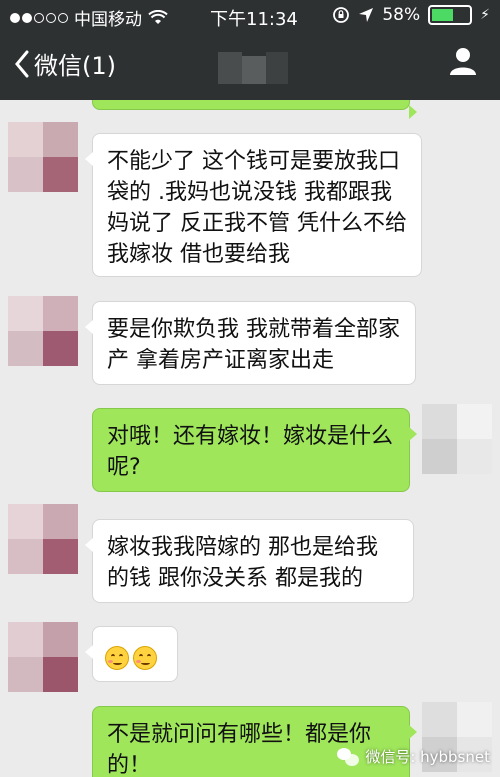 This screenshot has height=777, width=500. I want to click on message-text: 对哦！还有嫁妆！嫁妆是什么呢?, so click(250, 452).